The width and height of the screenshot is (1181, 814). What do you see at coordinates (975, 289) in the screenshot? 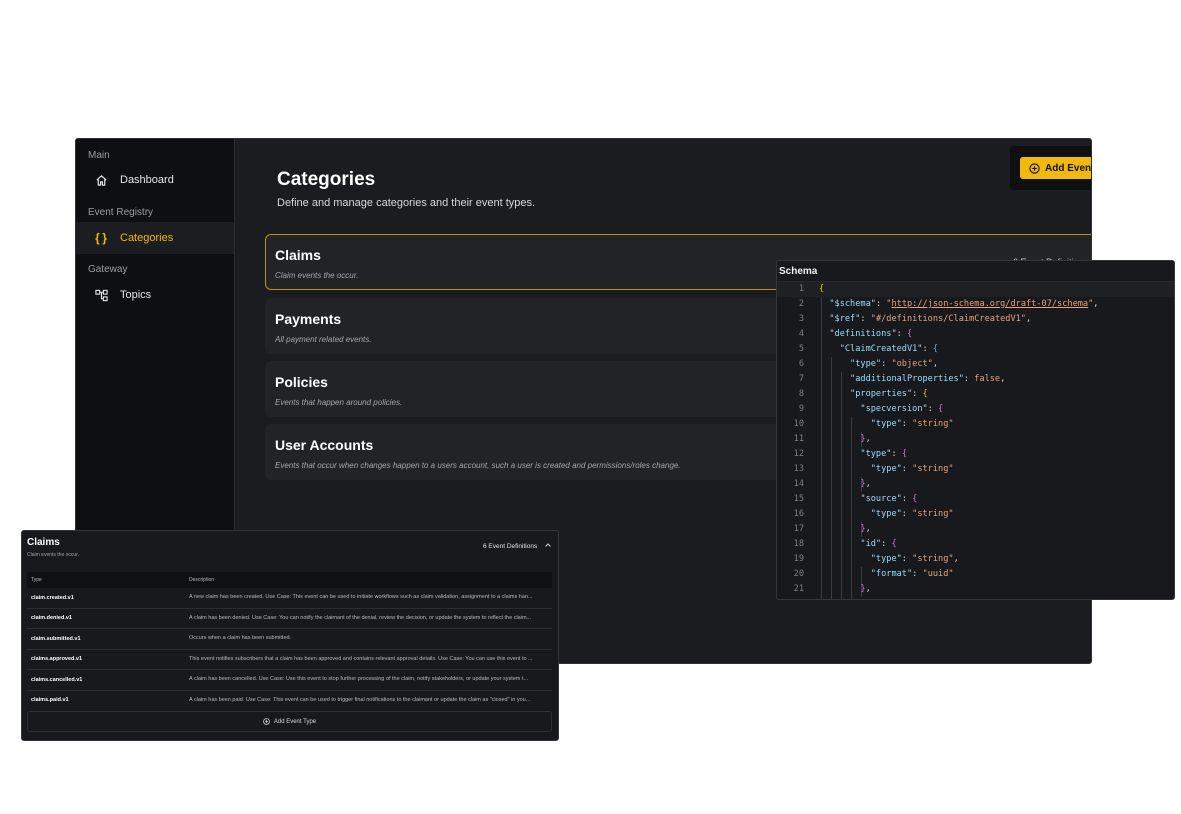
I see `code-line: 1{` at bounding box center [975, 289].